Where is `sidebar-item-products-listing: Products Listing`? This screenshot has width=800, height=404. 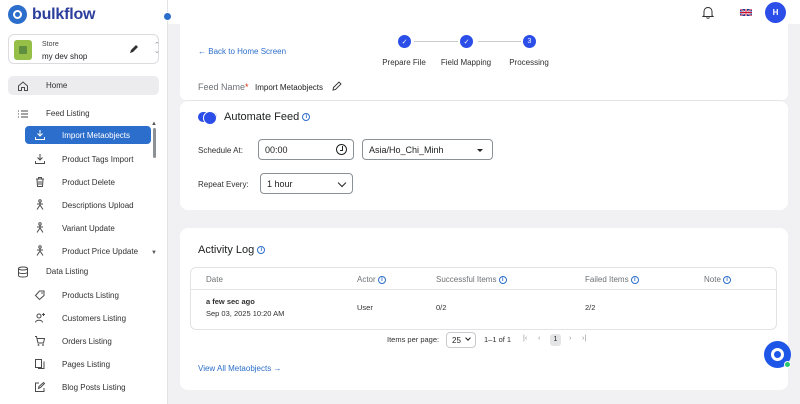
sidebar-item-products-listing: Products Listing is located at coordinates (88, 295).